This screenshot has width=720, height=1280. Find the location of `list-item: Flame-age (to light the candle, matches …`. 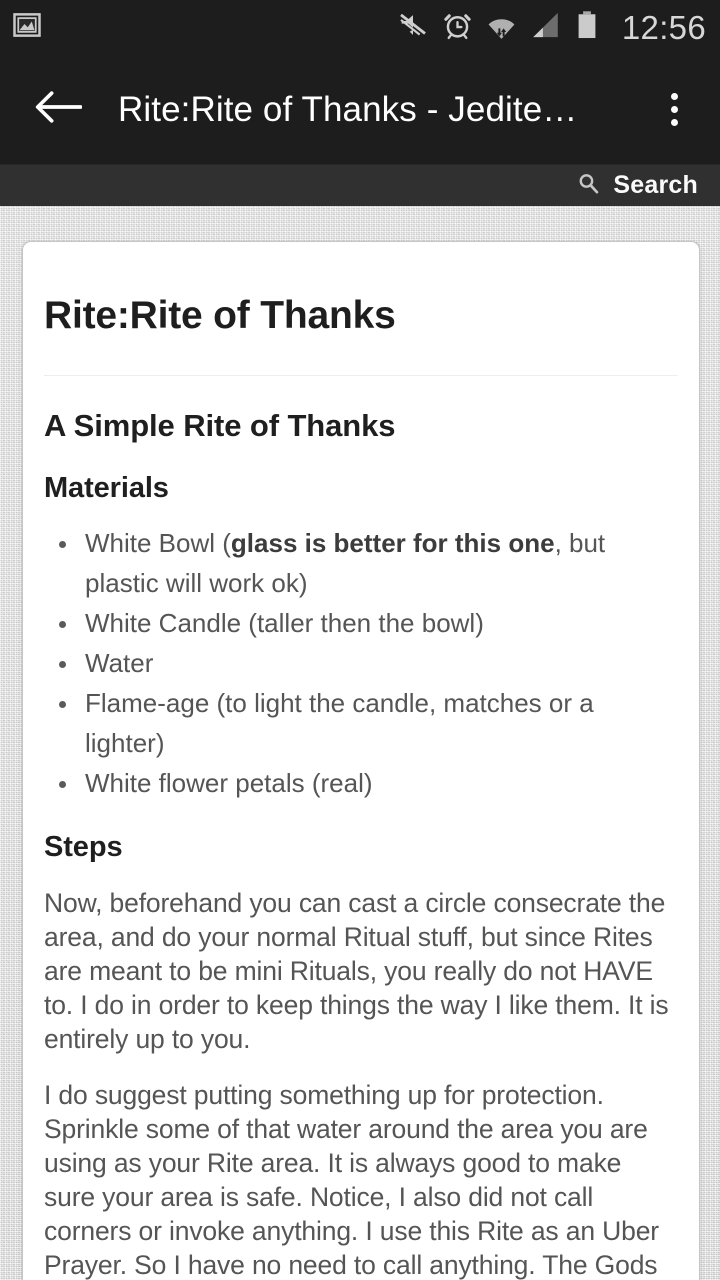

list-item: Flame-age (to light the candle, matches … is located at coordinates (361, 723).